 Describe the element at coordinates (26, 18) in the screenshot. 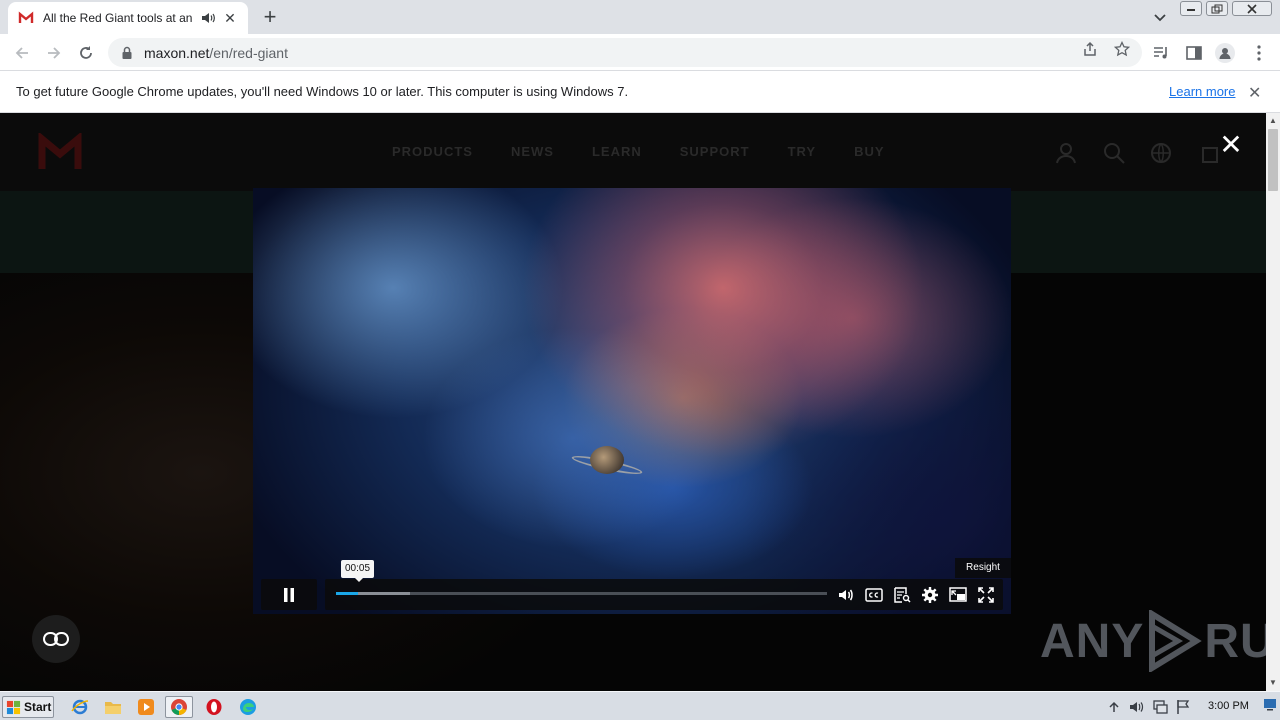

I see `maxon-favicon-icon` at that location.